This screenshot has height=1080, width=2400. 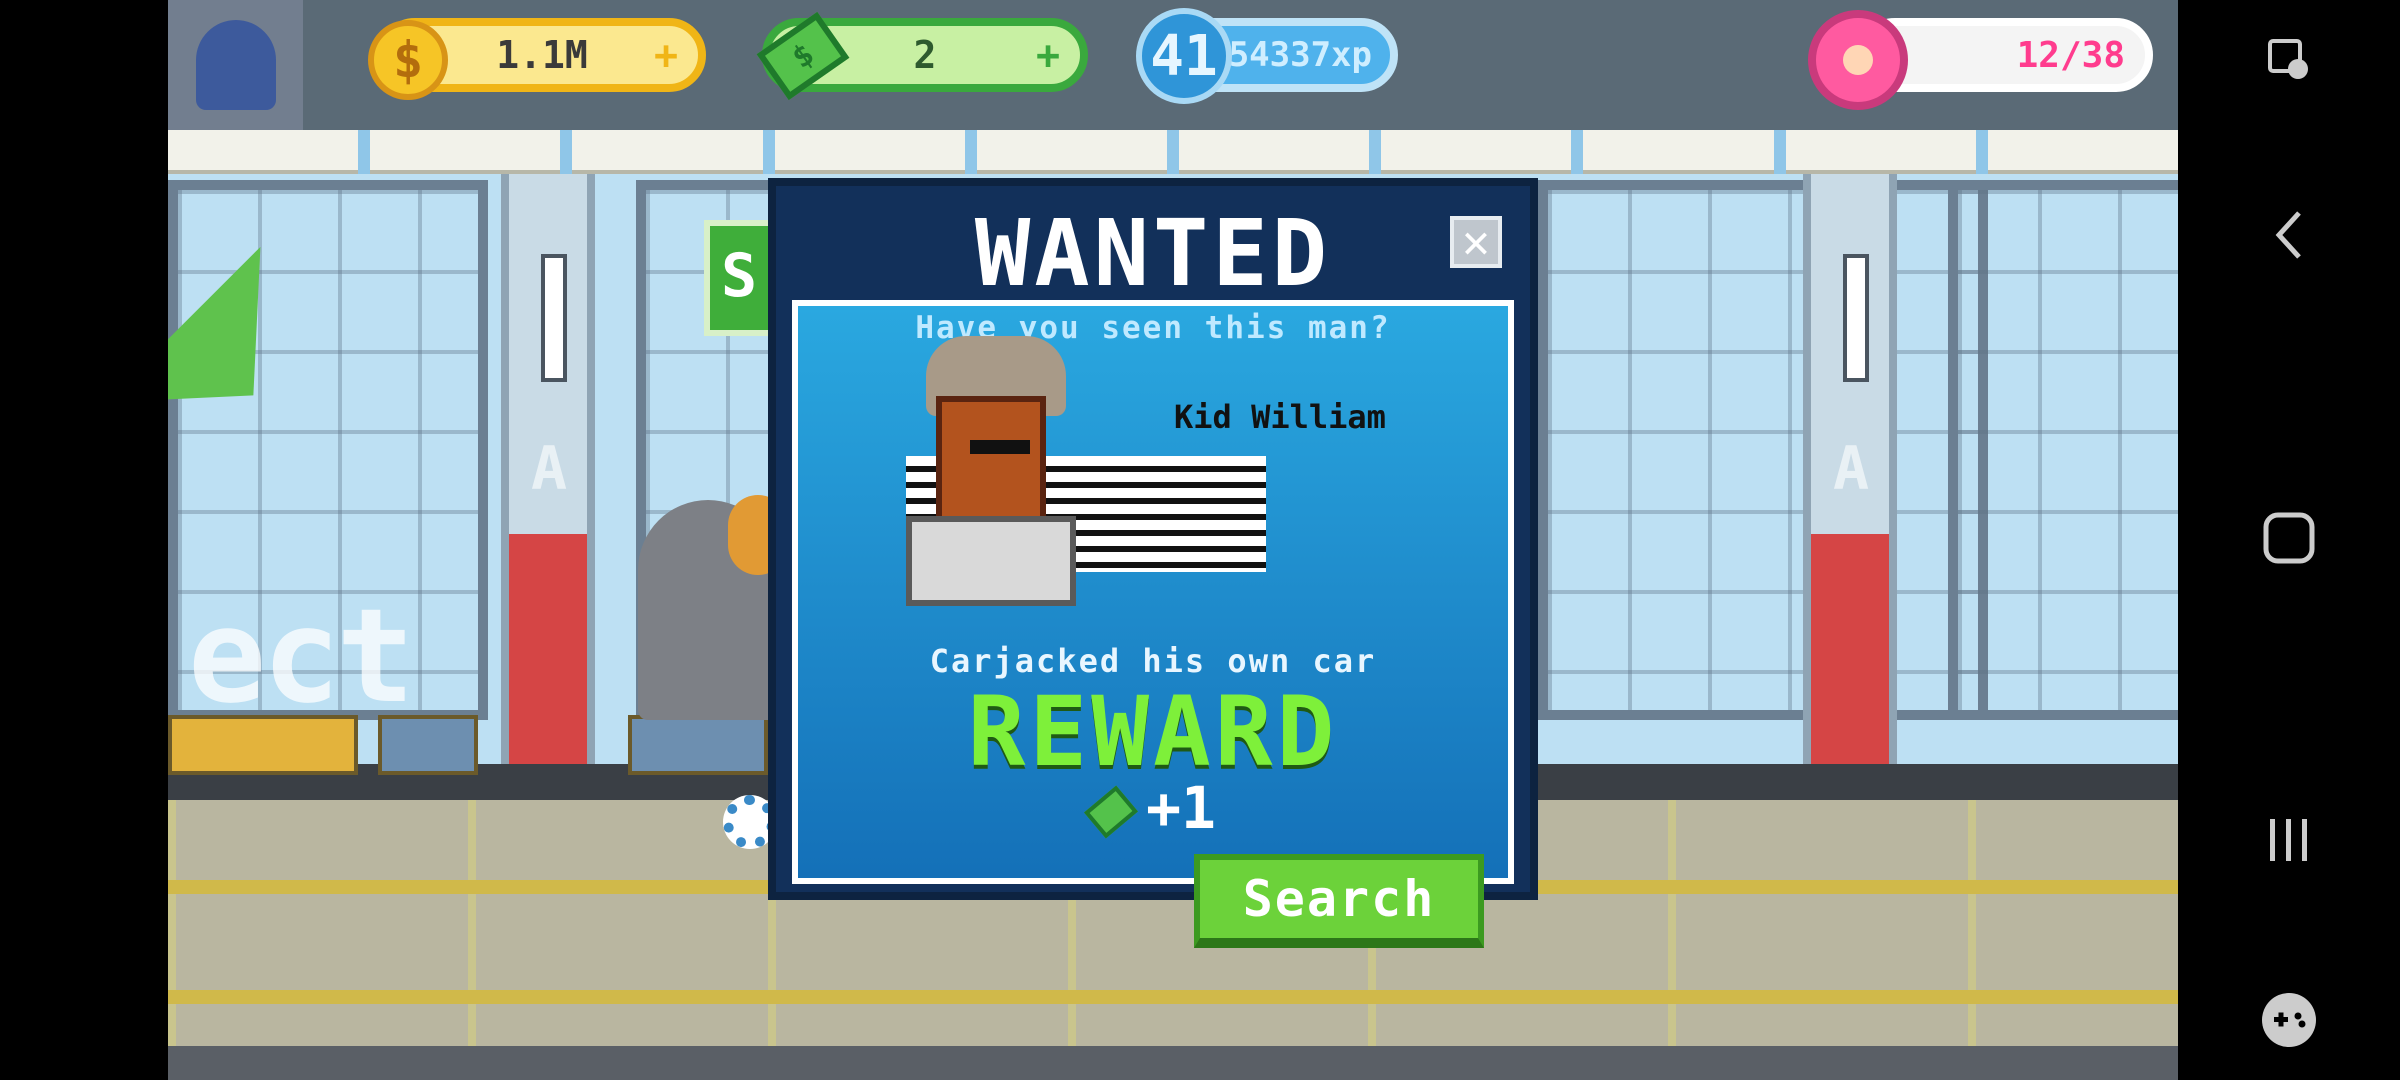 I want to click on add-cash-icon: +, so click(x=1048, y=56).